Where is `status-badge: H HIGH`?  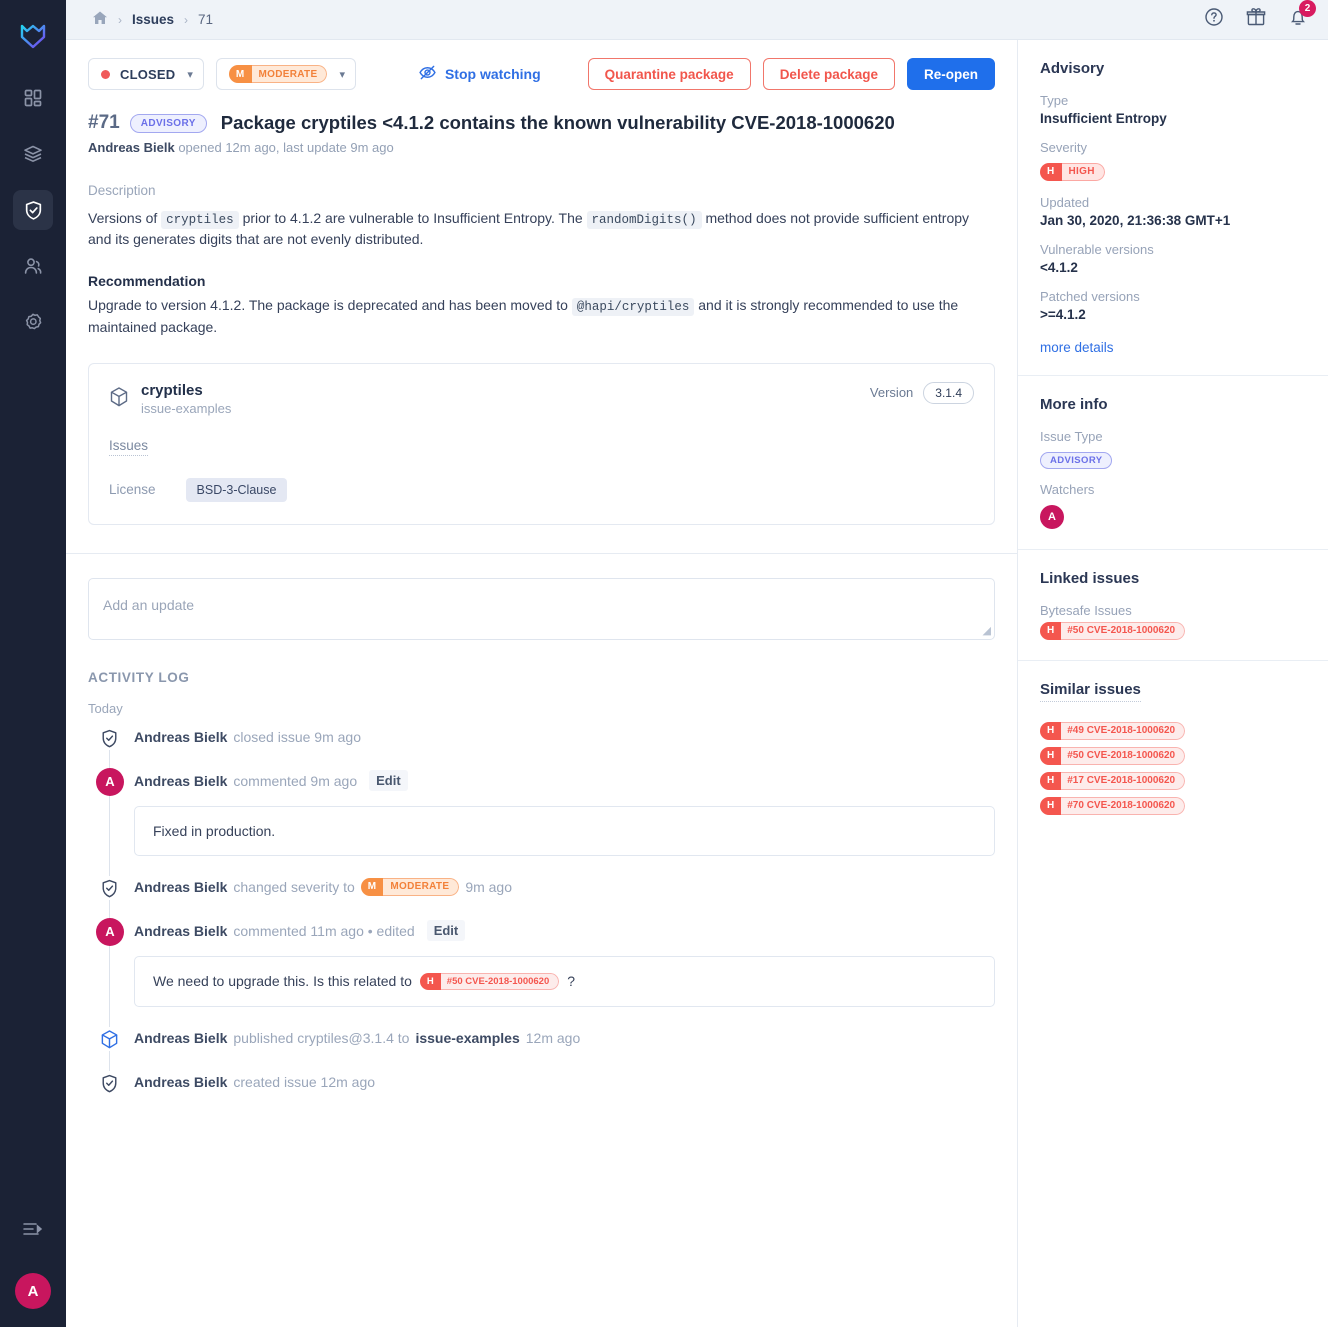
status-badge: H HIGH is located at coordinates (1072, 171).